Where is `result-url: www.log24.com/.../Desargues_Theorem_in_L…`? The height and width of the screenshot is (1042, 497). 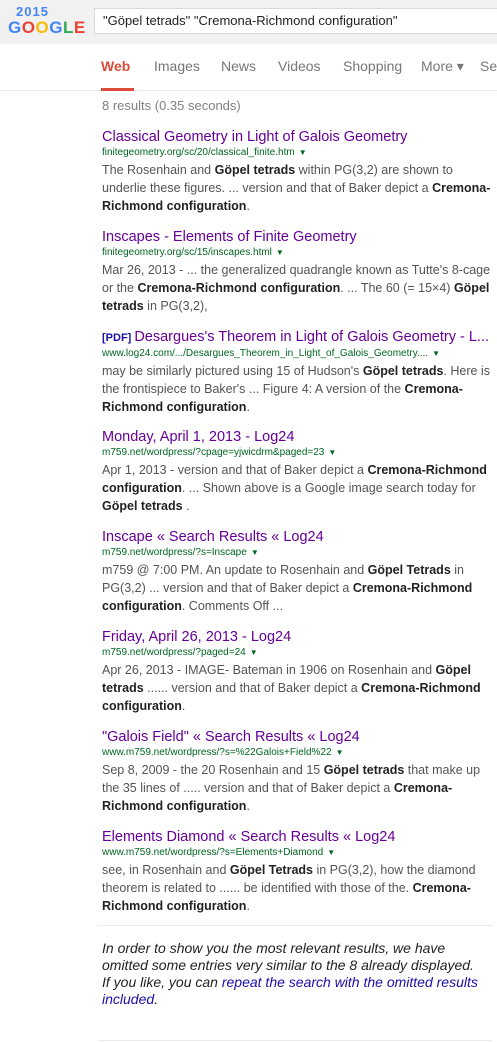 result-url: www.log24.com/.../Desargues_Theorem_in_L… is located at coordinates (297, 354).